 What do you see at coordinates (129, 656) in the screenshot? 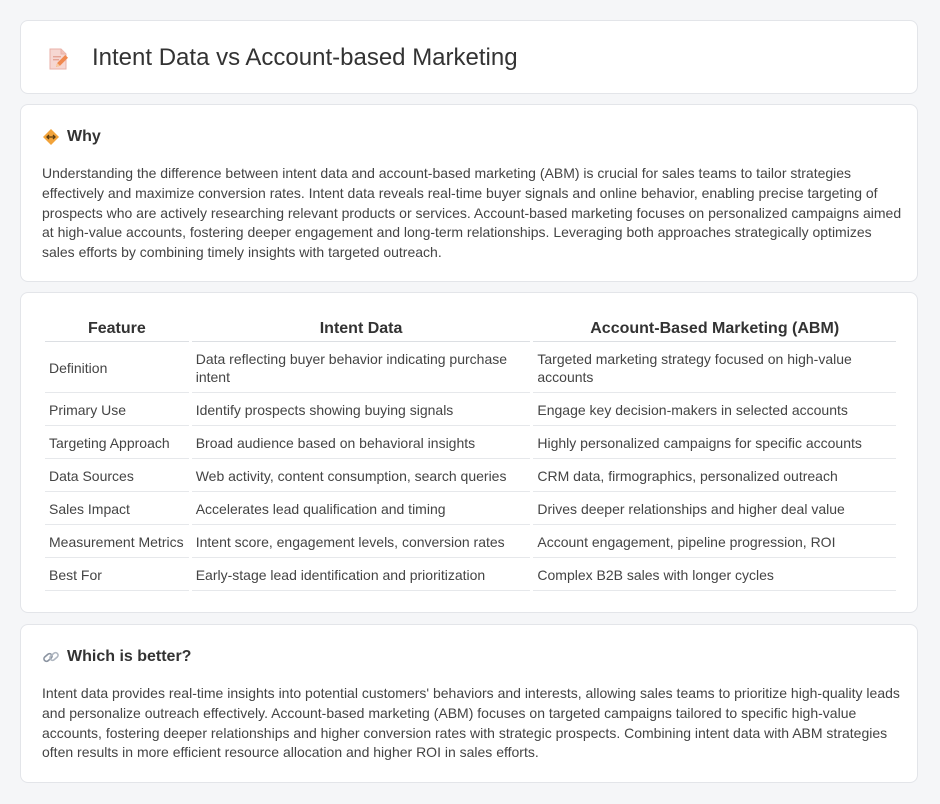
I see `better-title: Which is better?` at bounding box center [129, 656].